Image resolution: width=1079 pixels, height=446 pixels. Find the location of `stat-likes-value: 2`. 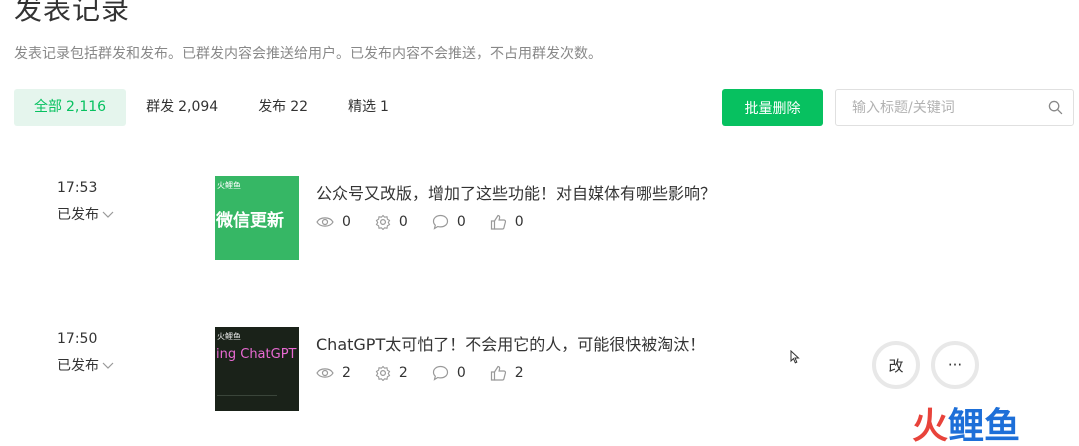

stat-likes-value: 2 is located at coordinates (519, 373).